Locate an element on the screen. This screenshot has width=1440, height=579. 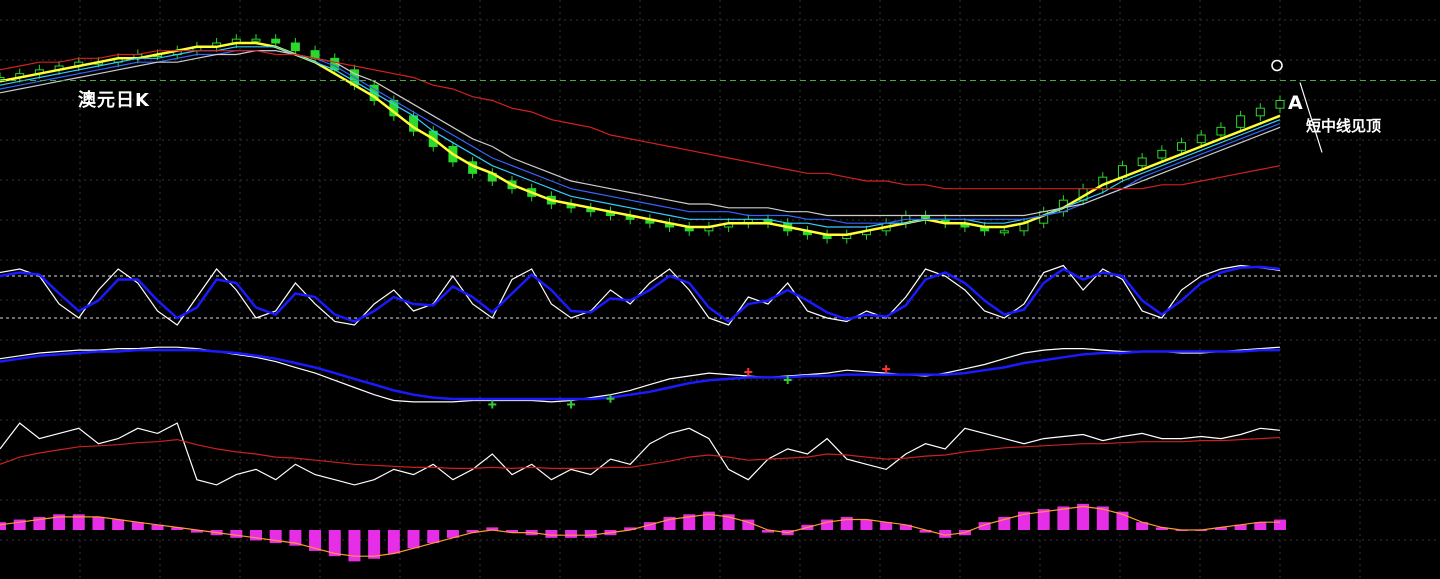
chart-title: 澳元日K is located at coordinates (114, 100).